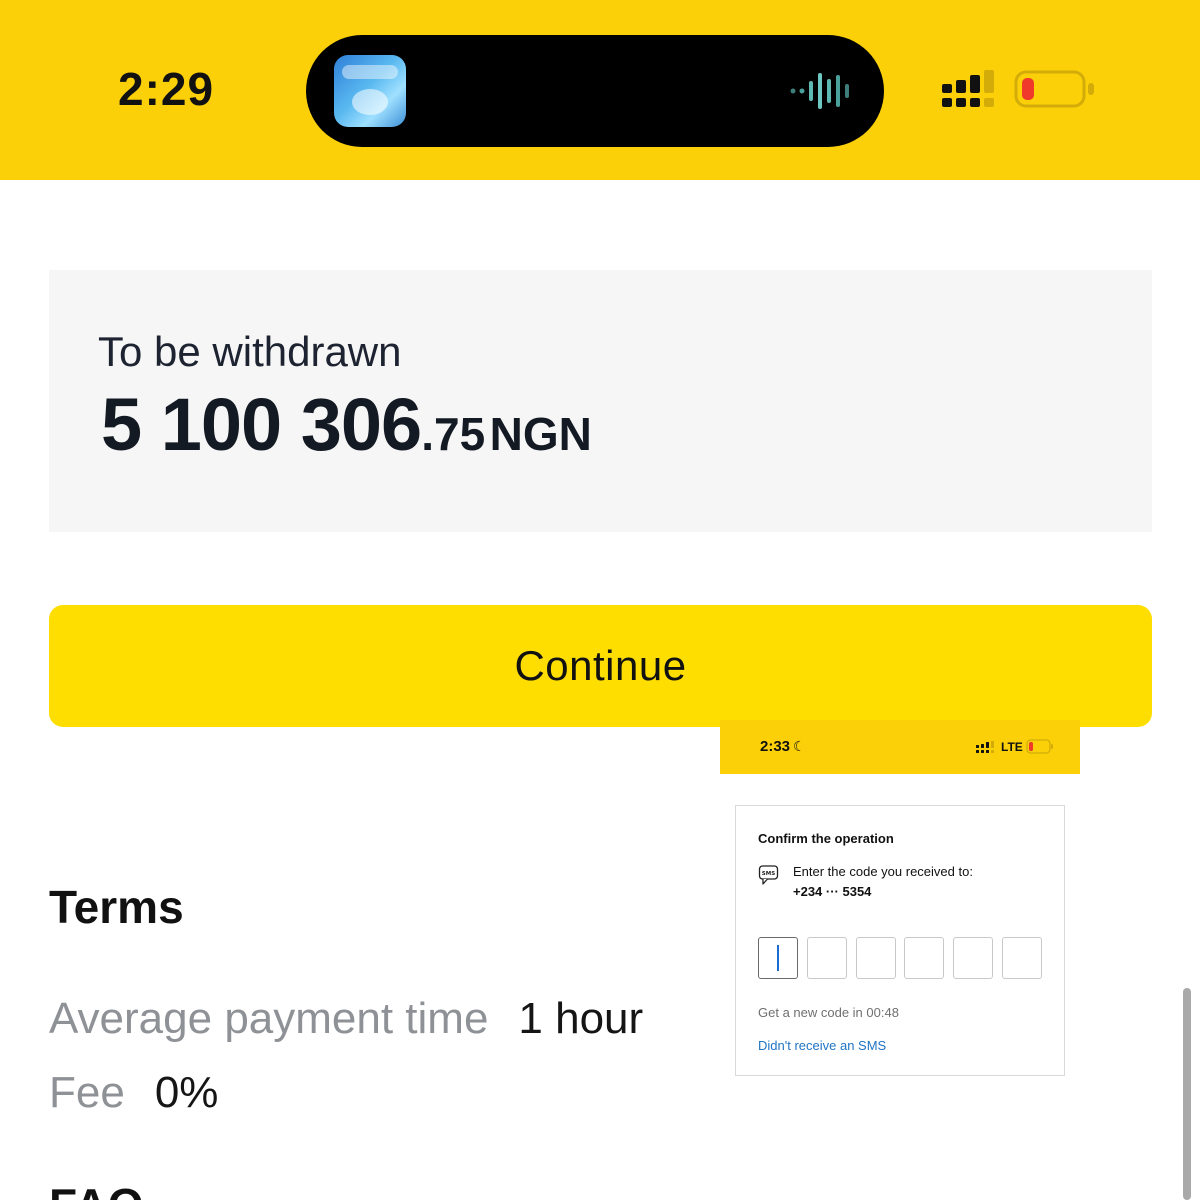 The height and width of the screenshot is (1200, 1200). Describe the element at coordinates (595, 91) in the screenshot. I see `dynamic-island` at that location.